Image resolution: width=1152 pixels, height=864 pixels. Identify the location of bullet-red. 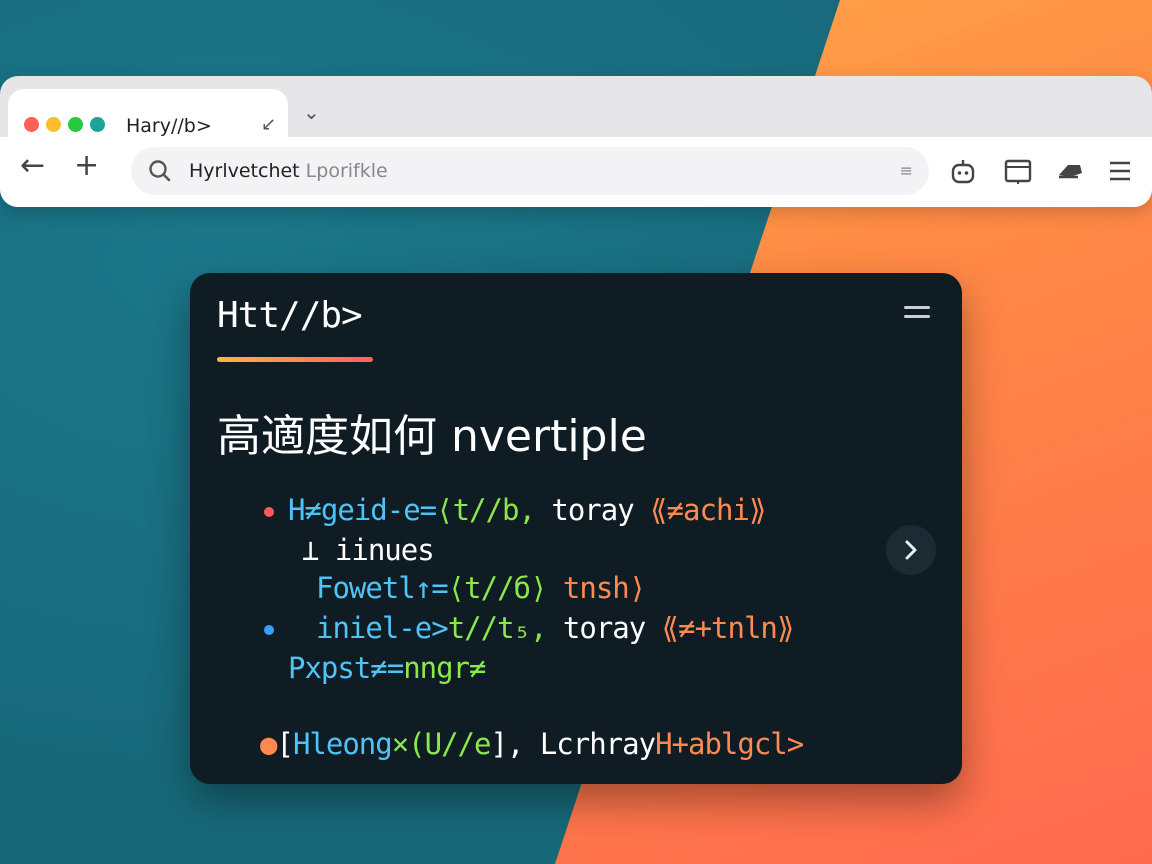
(269, 512).